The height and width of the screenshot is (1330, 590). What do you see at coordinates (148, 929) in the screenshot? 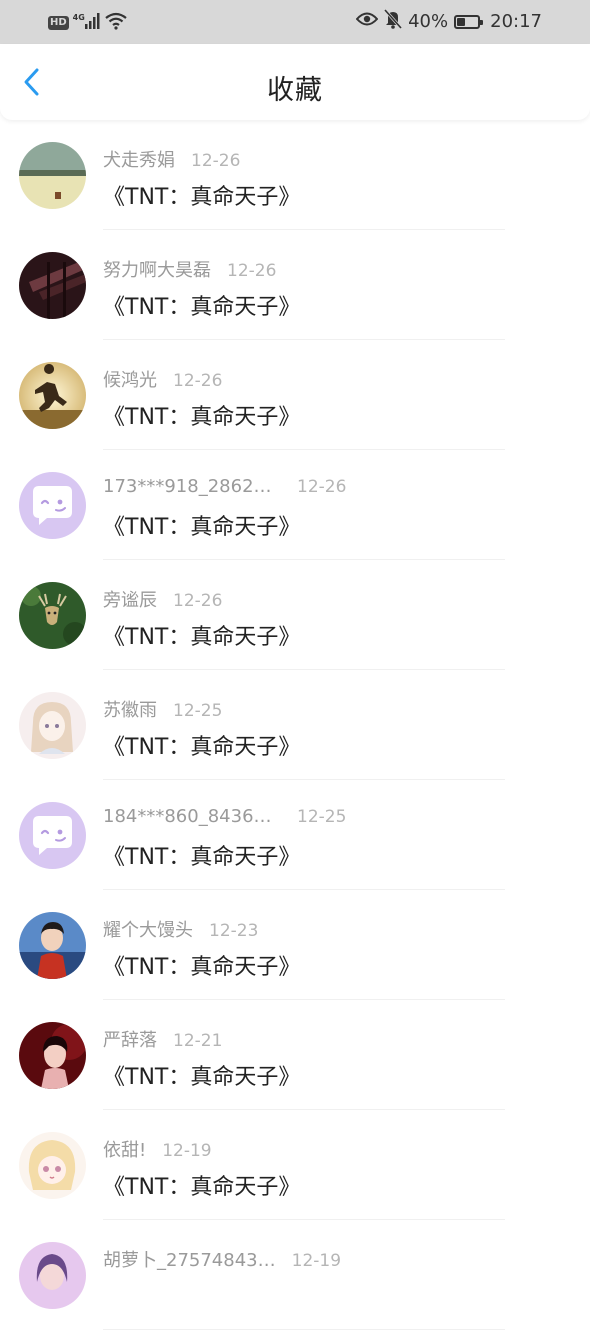
I see `username: 耀个大馒头` at bounding box center [148, 929].